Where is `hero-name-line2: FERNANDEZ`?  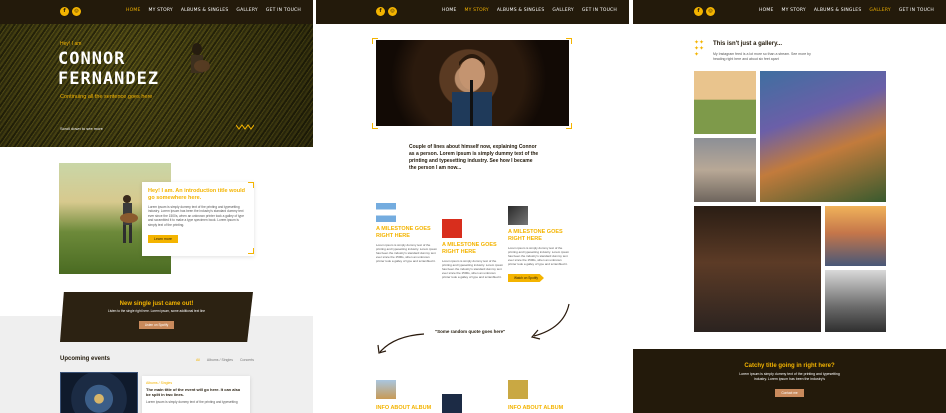 hero-name-line2: FERNANDEZ is located at coordinates (109, 79).